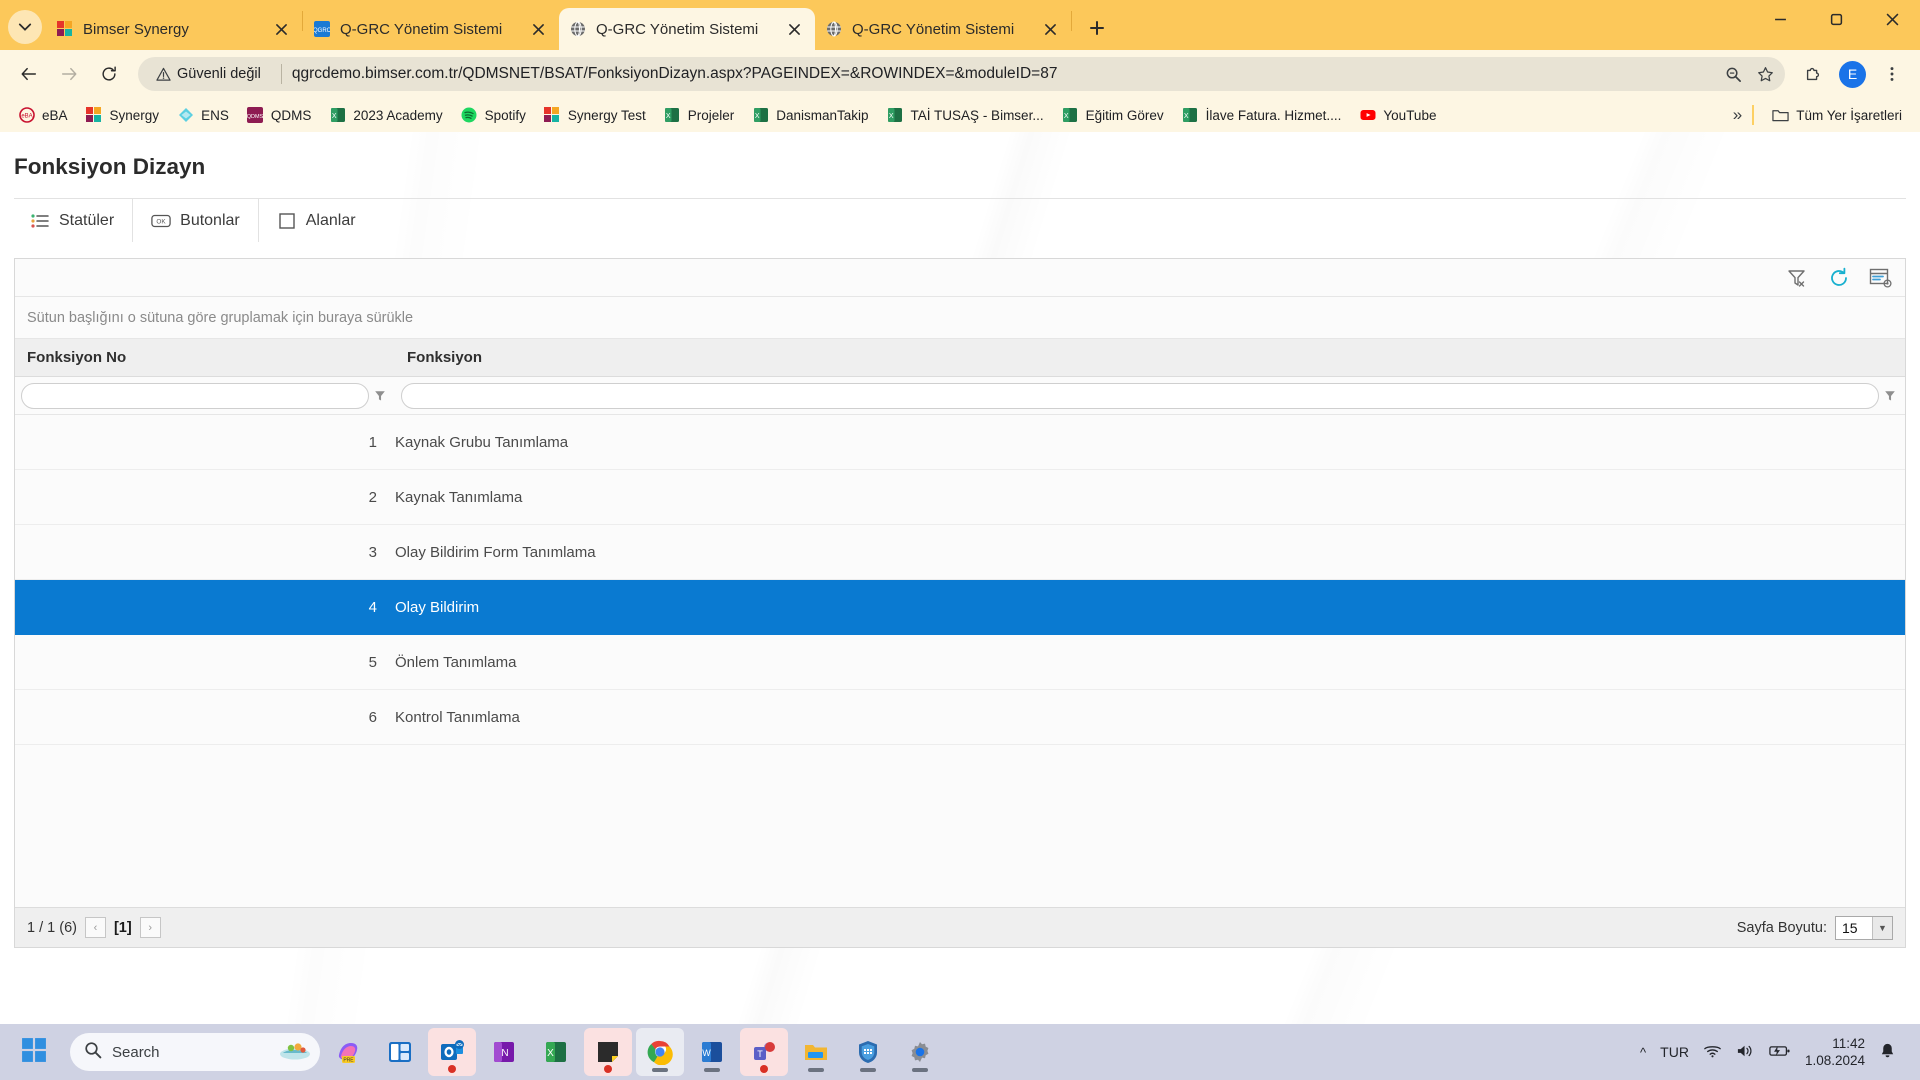 The height and width of the screenshot is (1080, 1920). What do you see at coordinates (764, 1052) in the screenshot?
I see `taskbar-item-teams: T` at bounding box center [764, 1052].